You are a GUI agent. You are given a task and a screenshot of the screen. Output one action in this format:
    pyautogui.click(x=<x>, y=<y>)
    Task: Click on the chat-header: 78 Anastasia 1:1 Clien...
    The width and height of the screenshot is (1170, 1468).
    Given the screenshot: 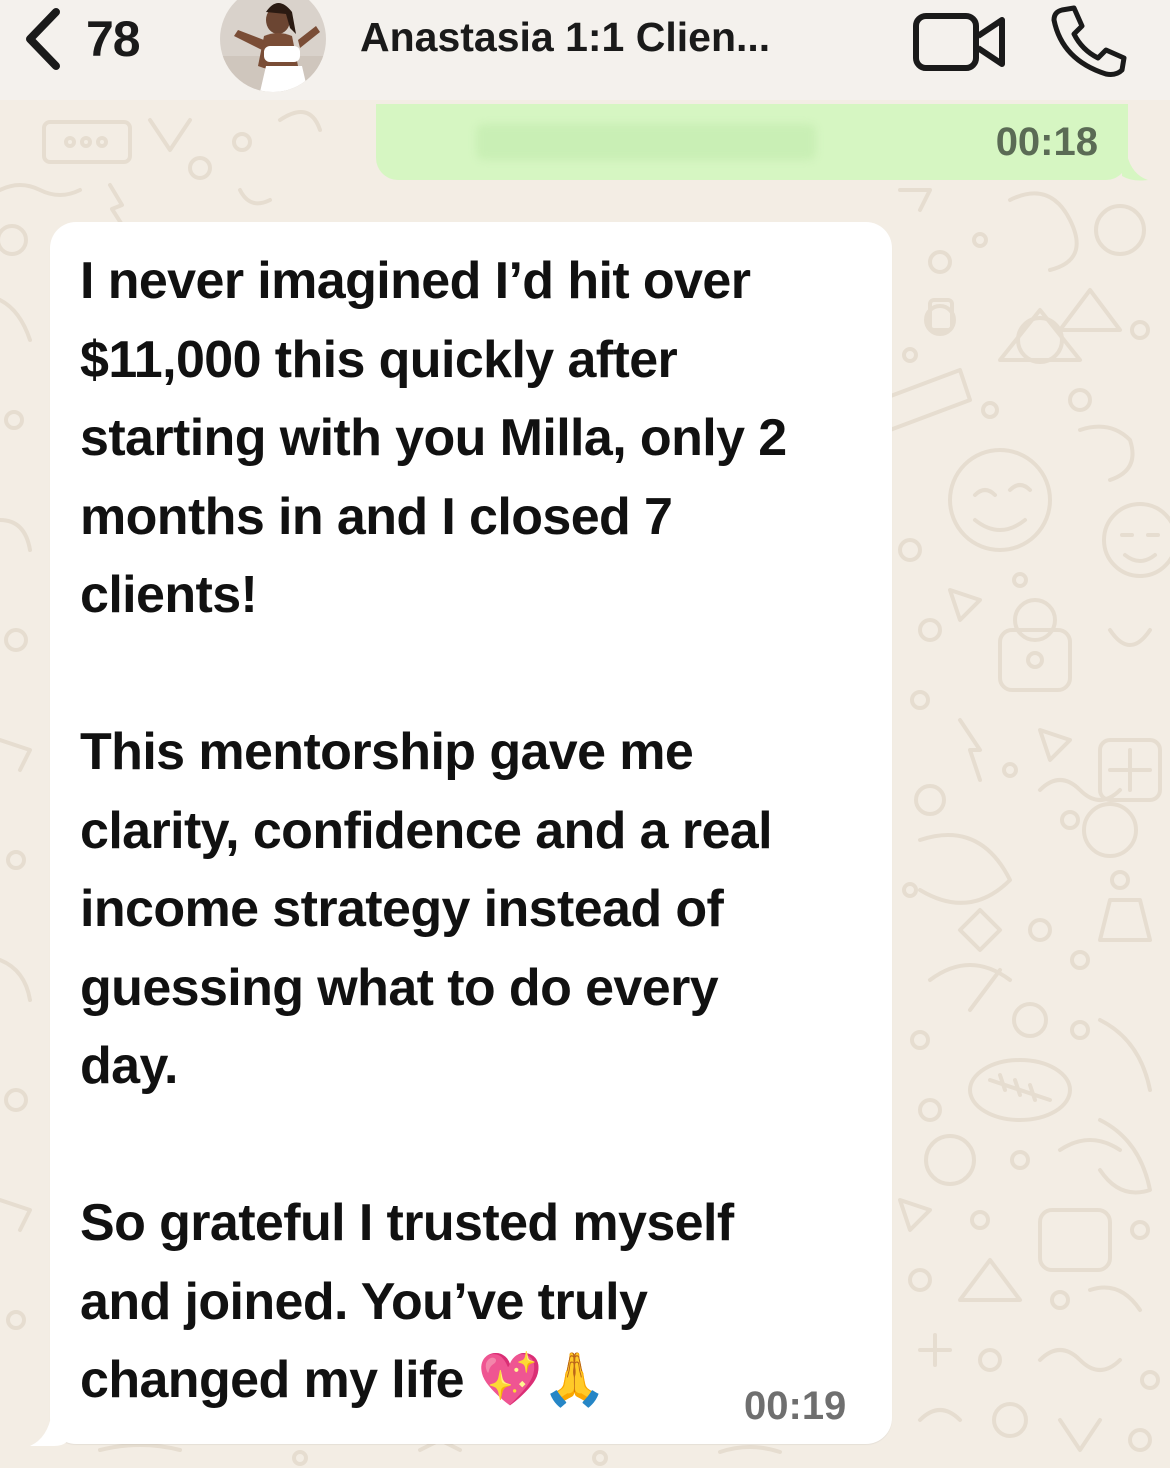 What is the action you would take?
    pyautogui.click(x=585, y=50)
    